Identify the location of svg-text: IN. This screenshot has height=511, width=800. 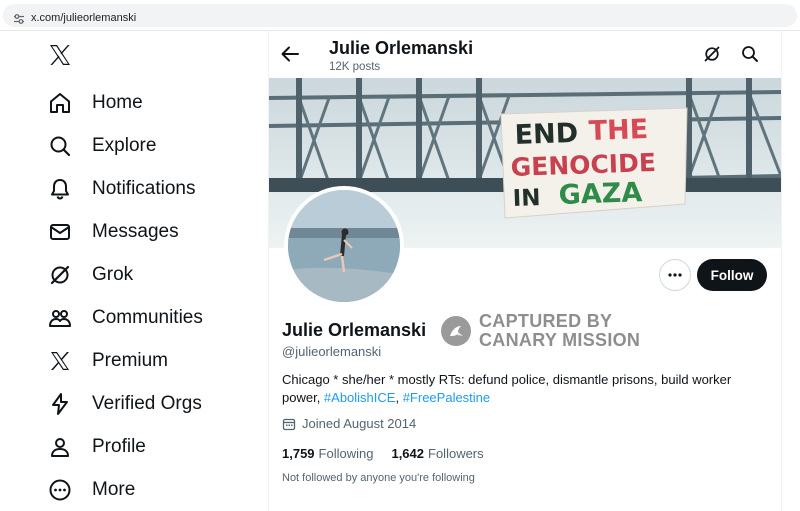
(526, 198).